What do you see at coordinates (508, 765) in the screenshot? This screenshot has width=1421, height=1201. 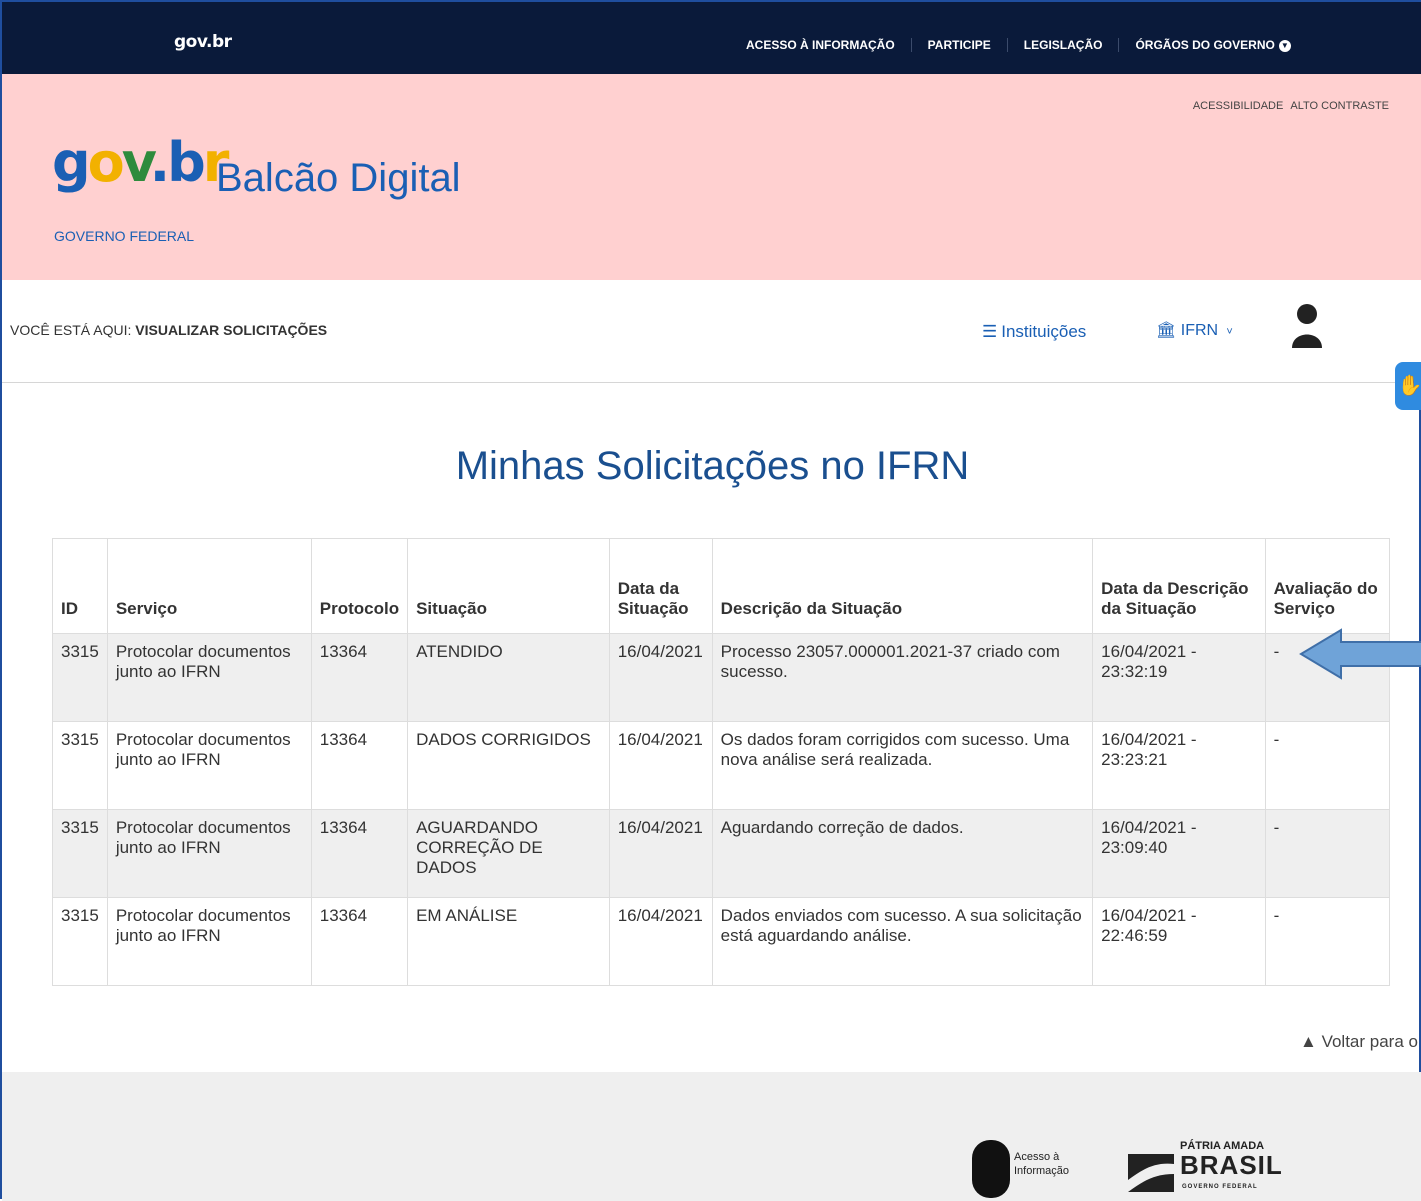 I see `cell-situacao: DADOS CORRIGIDOS` at bounding box center [508, 765].